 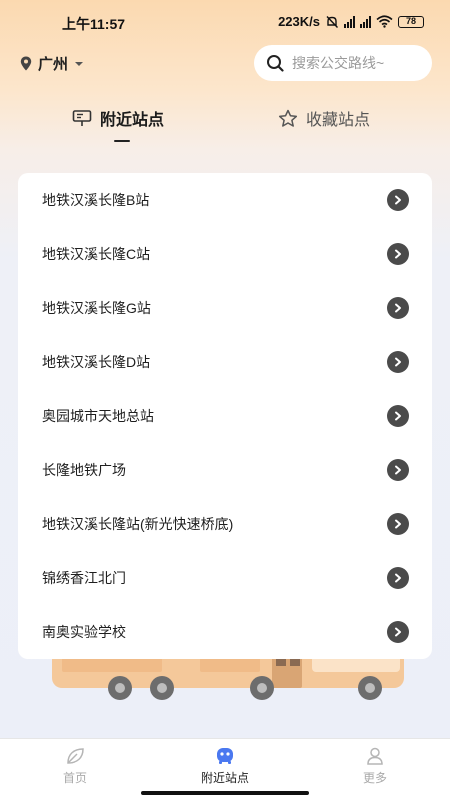 What do you see at coordinates (96, 254) in the screenshot?
I see `station-name: 地铁汉溪长隆C站` at bounding box center [96, 254].